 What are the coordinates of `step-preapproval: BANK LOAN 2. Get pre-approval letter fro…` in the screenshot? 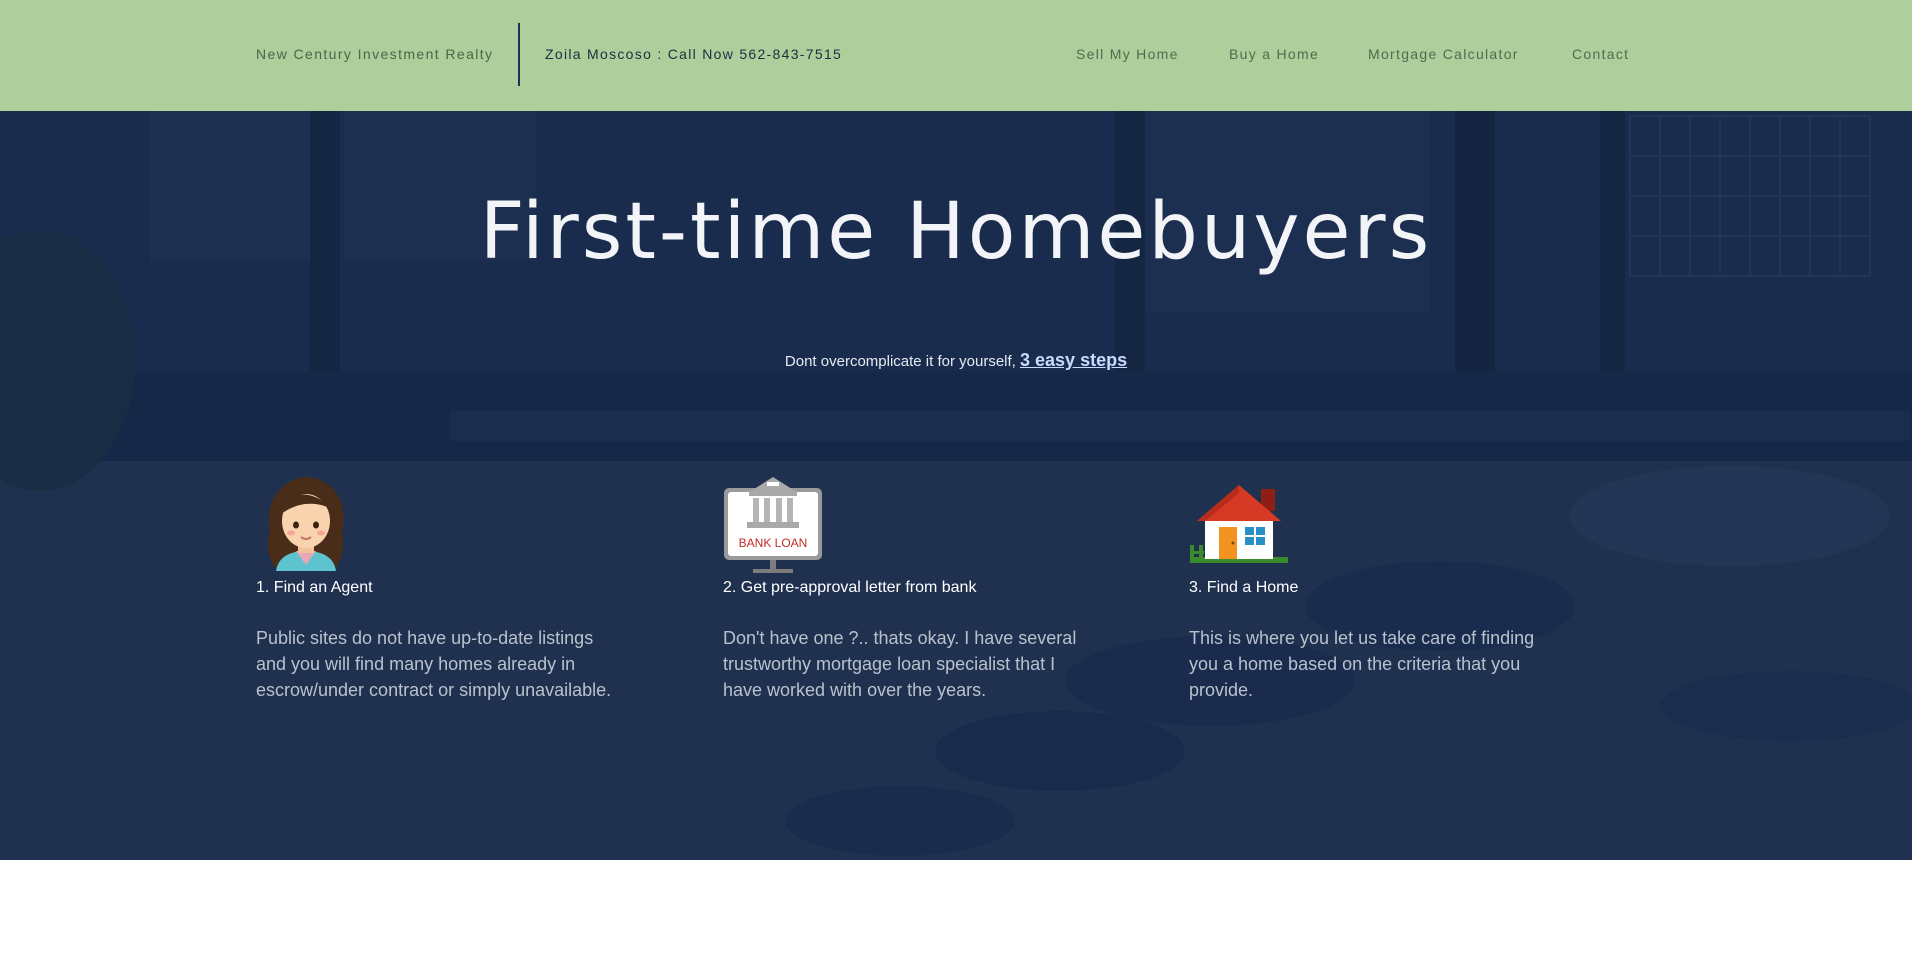 It's located at (913, 589).